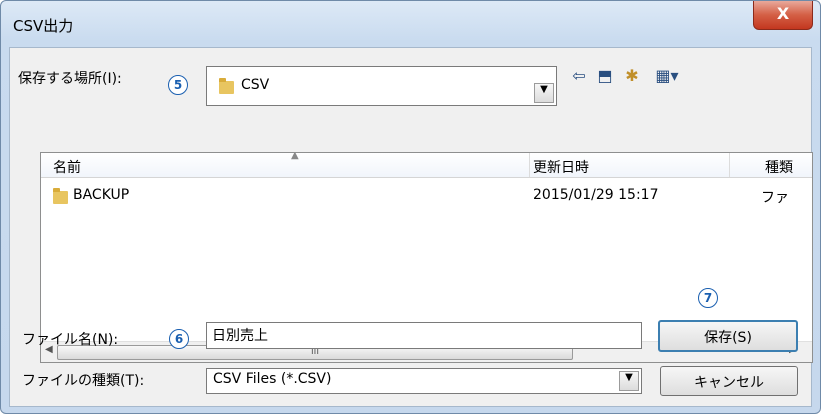  Describe the element at coordinates (381, 86) in the screenshot. I see `save-in-combo: CSV ▼` at that location.